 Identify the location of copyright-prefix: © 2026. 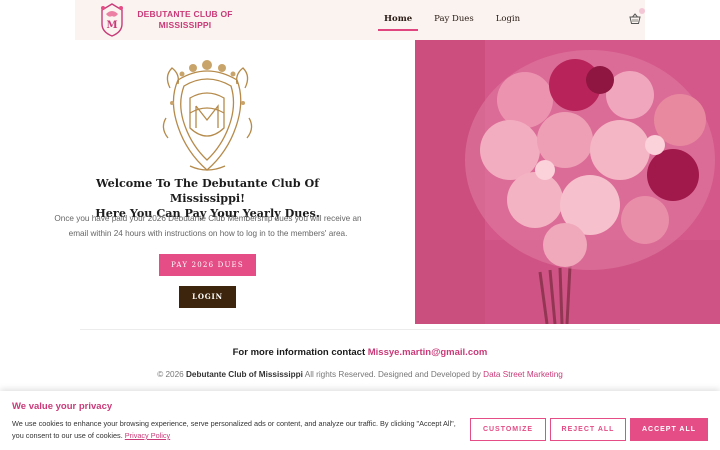
(170, 374).